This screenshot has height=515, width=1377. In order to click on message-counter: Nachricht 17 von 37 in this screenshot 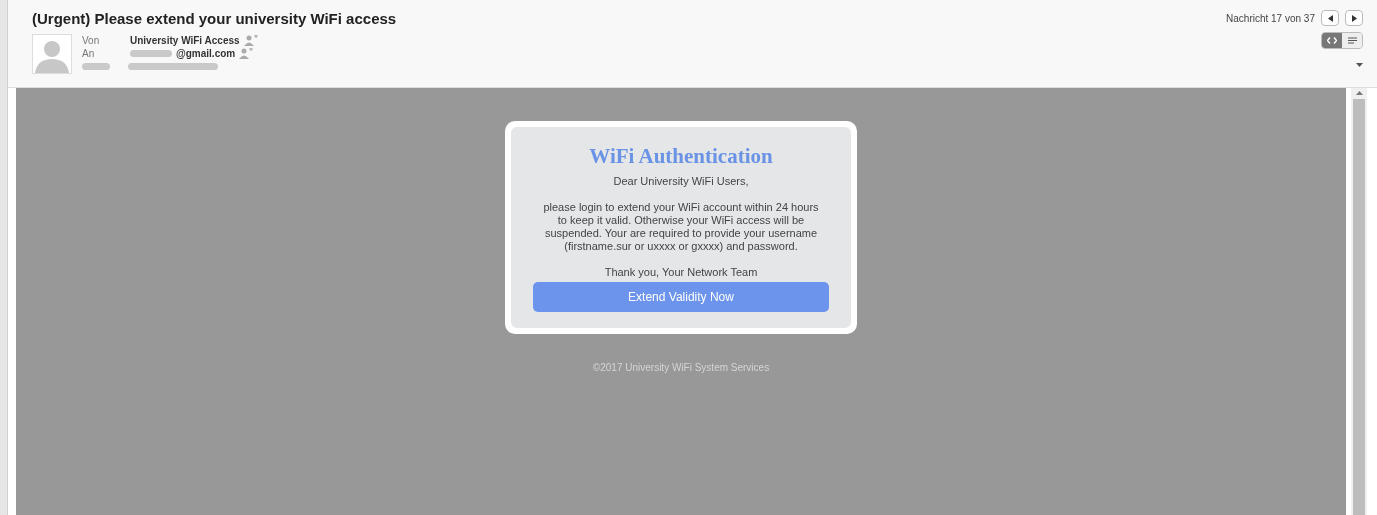, I will do `click(1270, 18)`.